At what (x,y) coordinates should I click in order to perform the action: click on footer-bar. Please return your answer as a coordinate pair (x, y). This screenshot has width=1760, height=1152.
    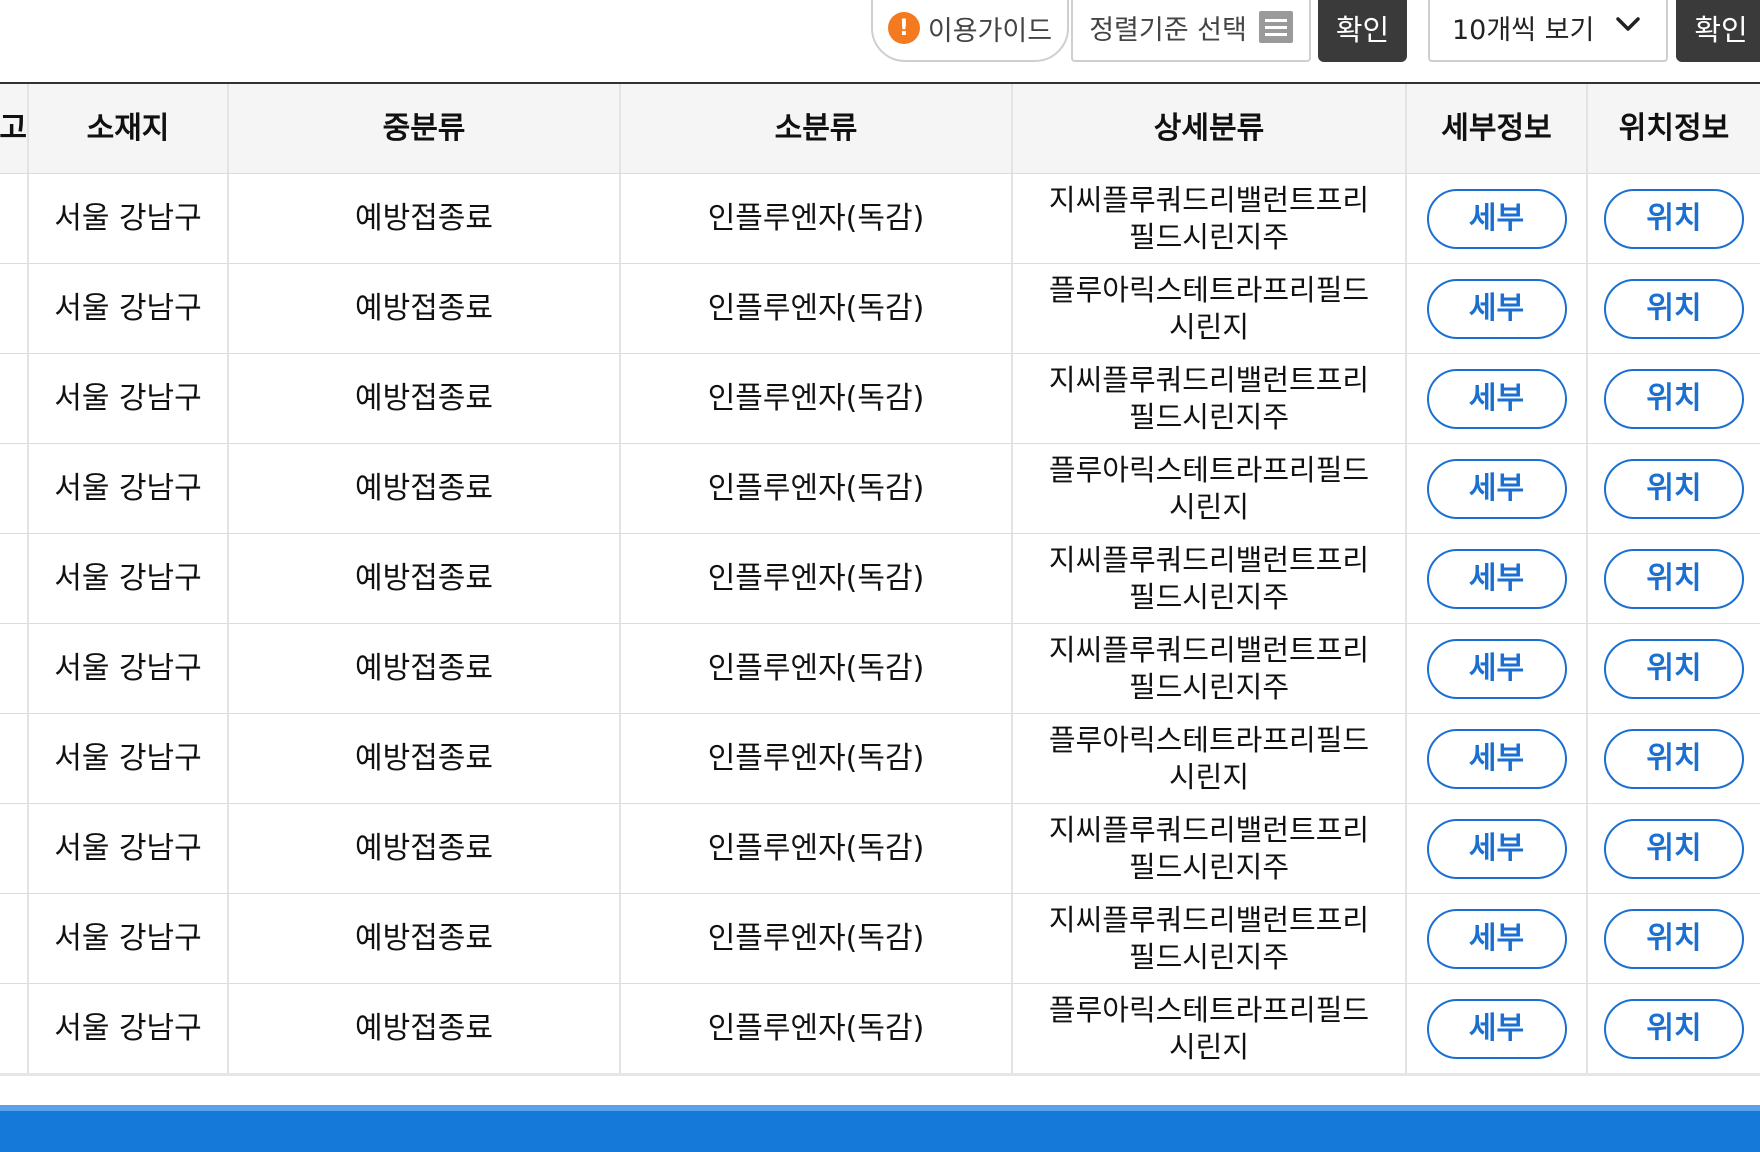
    Looking at the image, I should click on (880, 1128).